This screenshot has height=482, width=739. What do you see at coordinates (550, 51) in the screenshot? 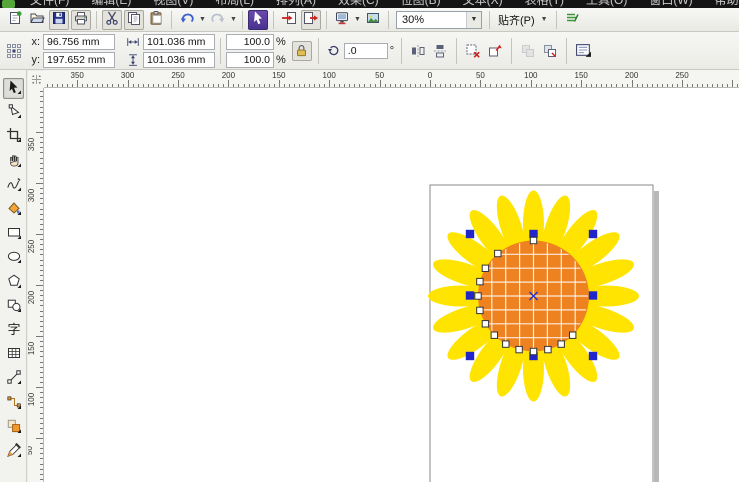
I see `ungroup-button` at bounding box center [550, 51].